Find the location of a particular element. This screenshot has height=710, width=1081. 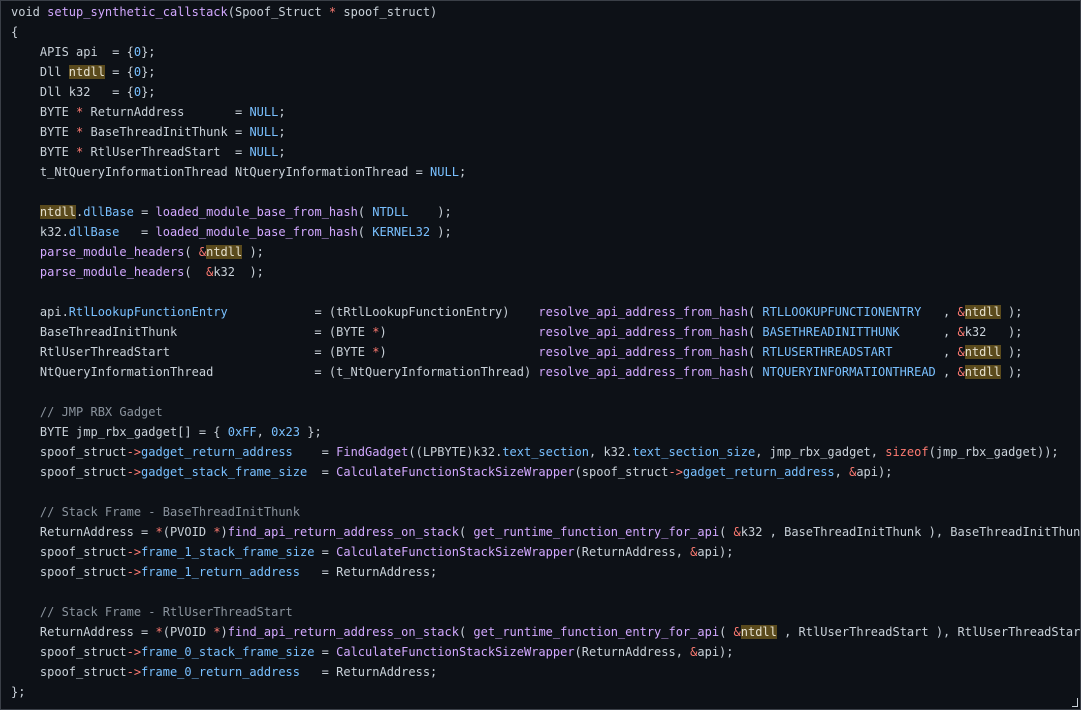

code-line: Dll k32 = {0}; is located at coordinates (545, 92).